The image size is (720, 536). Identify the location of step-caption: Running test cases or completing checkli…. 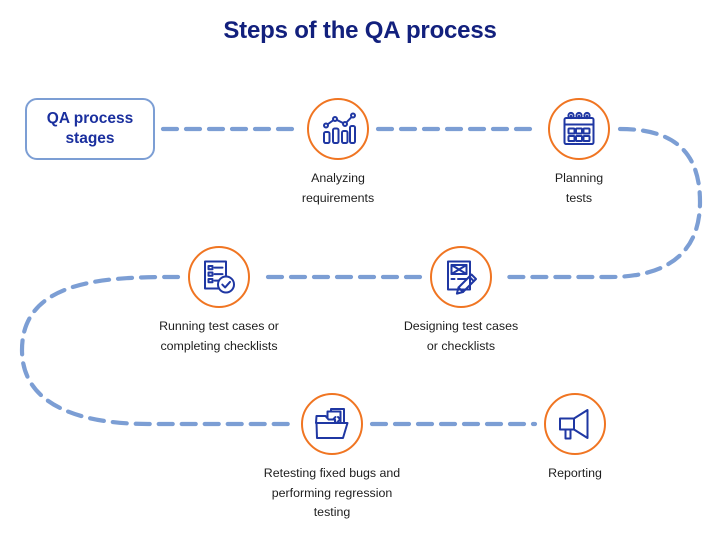
(219, 336).